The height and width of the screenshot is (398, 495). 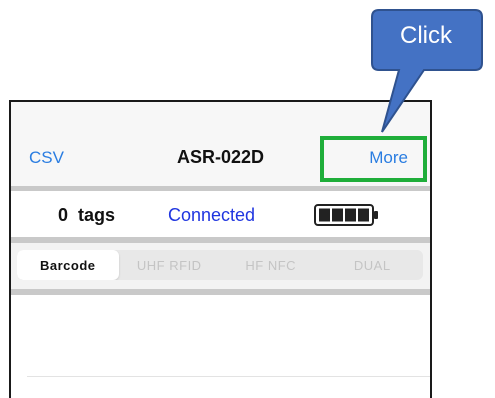 I want to click on battery-full-icon, so click(x=346, y=215).